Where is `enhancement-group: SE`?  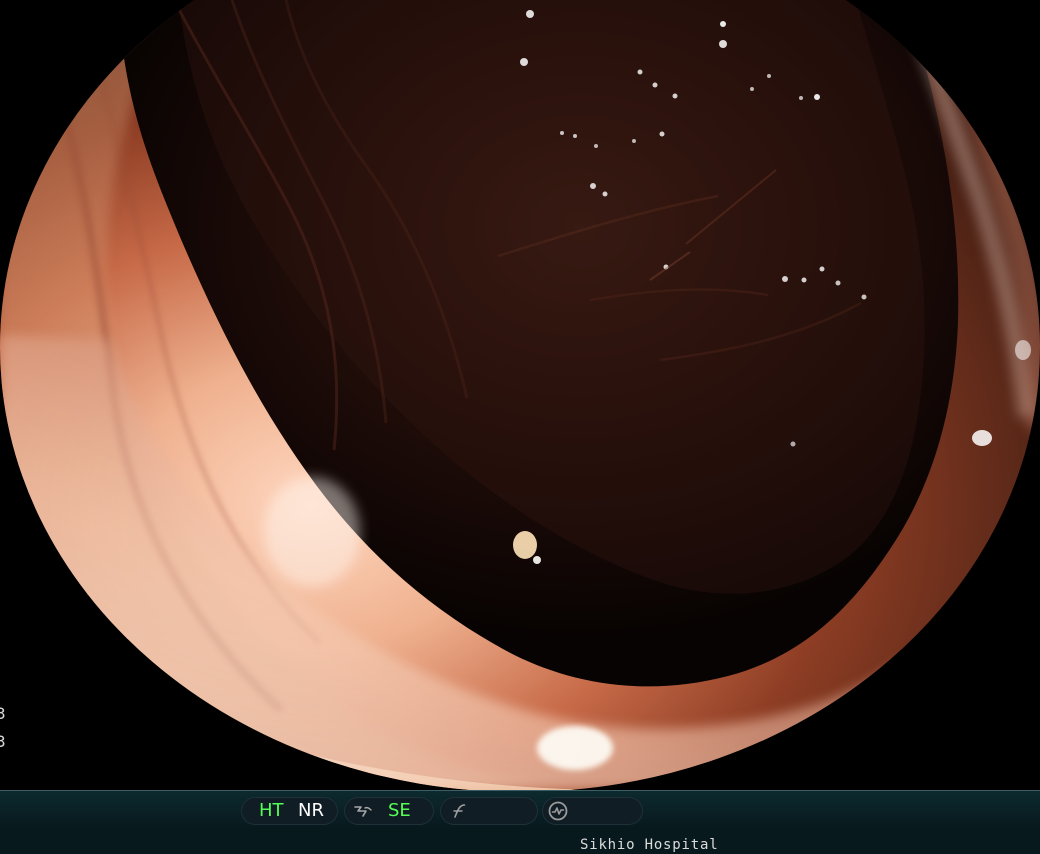
enhancement-group: SE is located at coordinates (389, 811).